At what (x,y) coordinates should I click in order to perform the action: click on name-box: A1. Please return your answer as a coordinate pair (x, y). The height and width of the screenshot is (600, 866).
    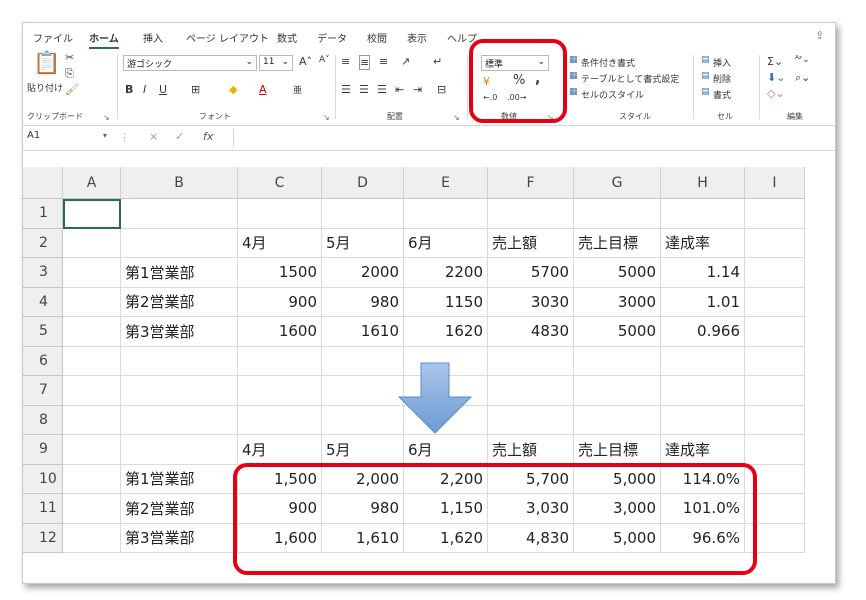
    Looking at the image, I should click on (70, 138).